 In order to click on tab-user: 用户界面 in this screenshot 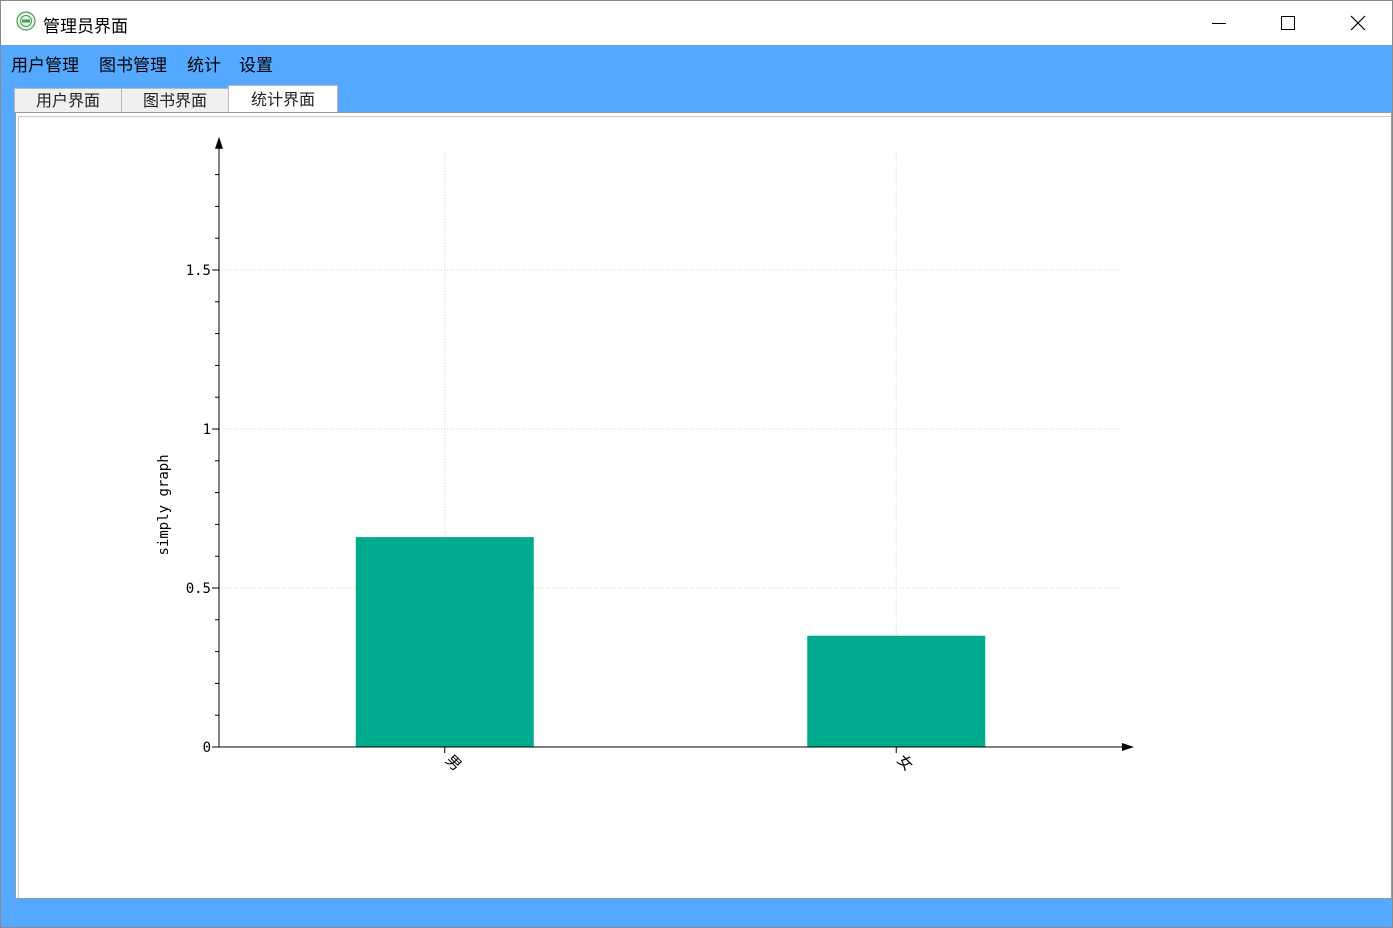, I will do `click(68, 100)`.